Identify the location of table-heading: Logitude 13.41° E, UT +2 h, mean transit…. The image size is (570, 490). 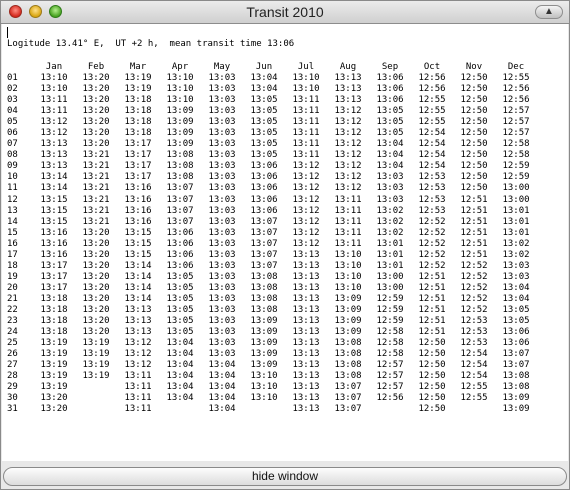
(151, 44).